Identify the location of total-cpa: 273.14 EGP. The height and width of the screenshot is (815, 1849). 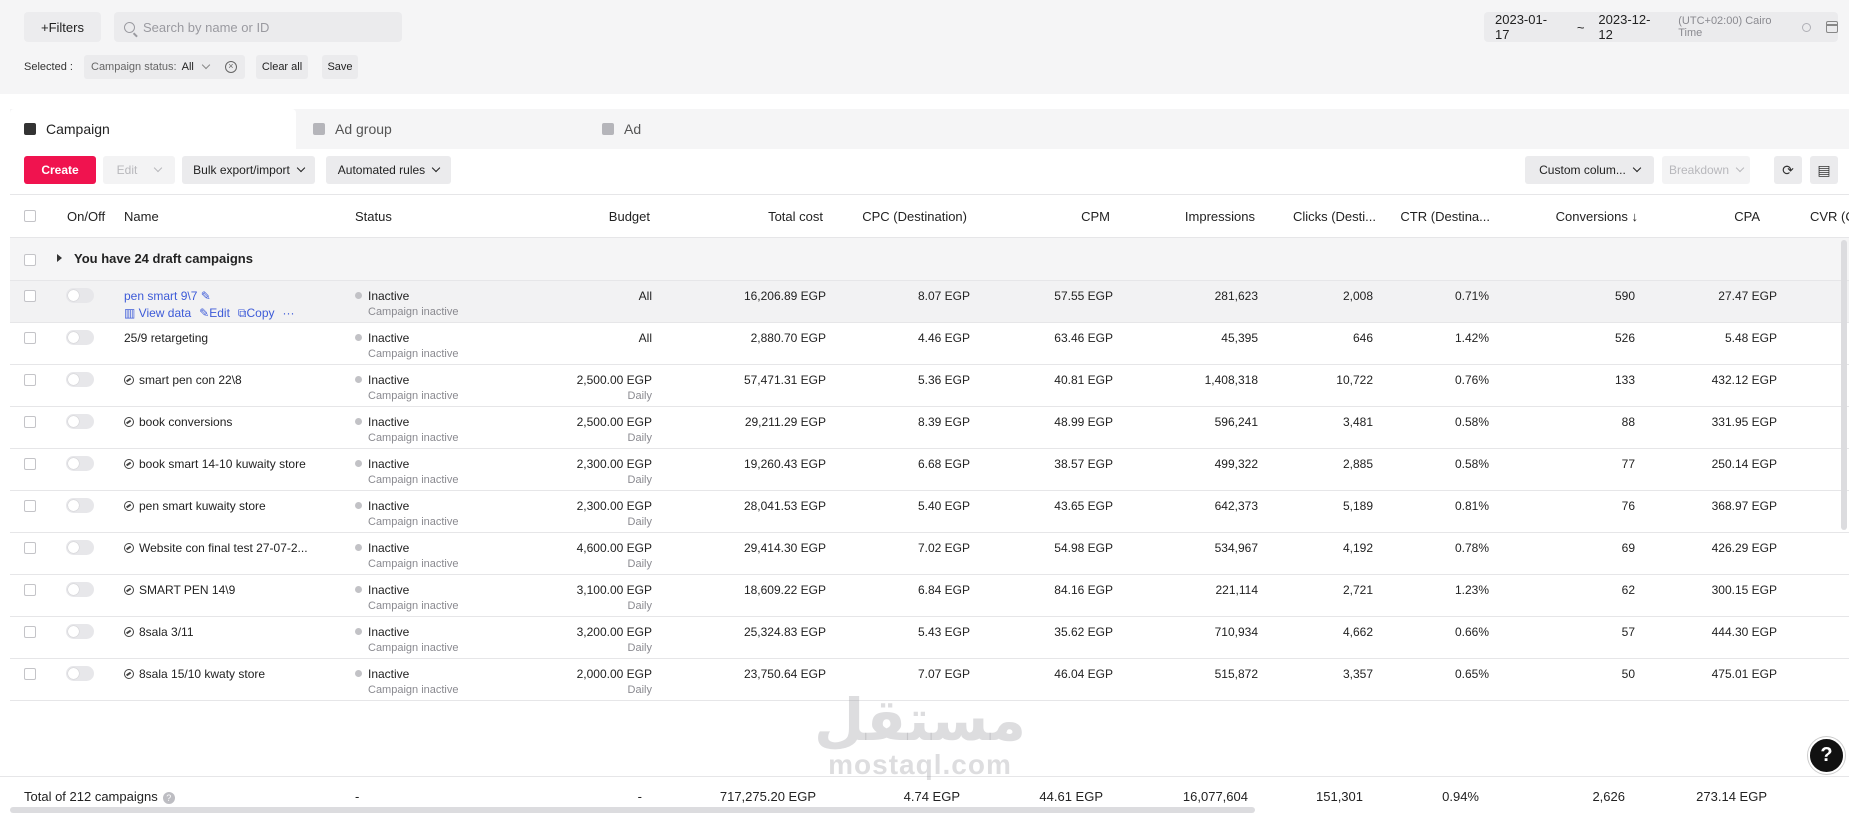
(1731, 796).